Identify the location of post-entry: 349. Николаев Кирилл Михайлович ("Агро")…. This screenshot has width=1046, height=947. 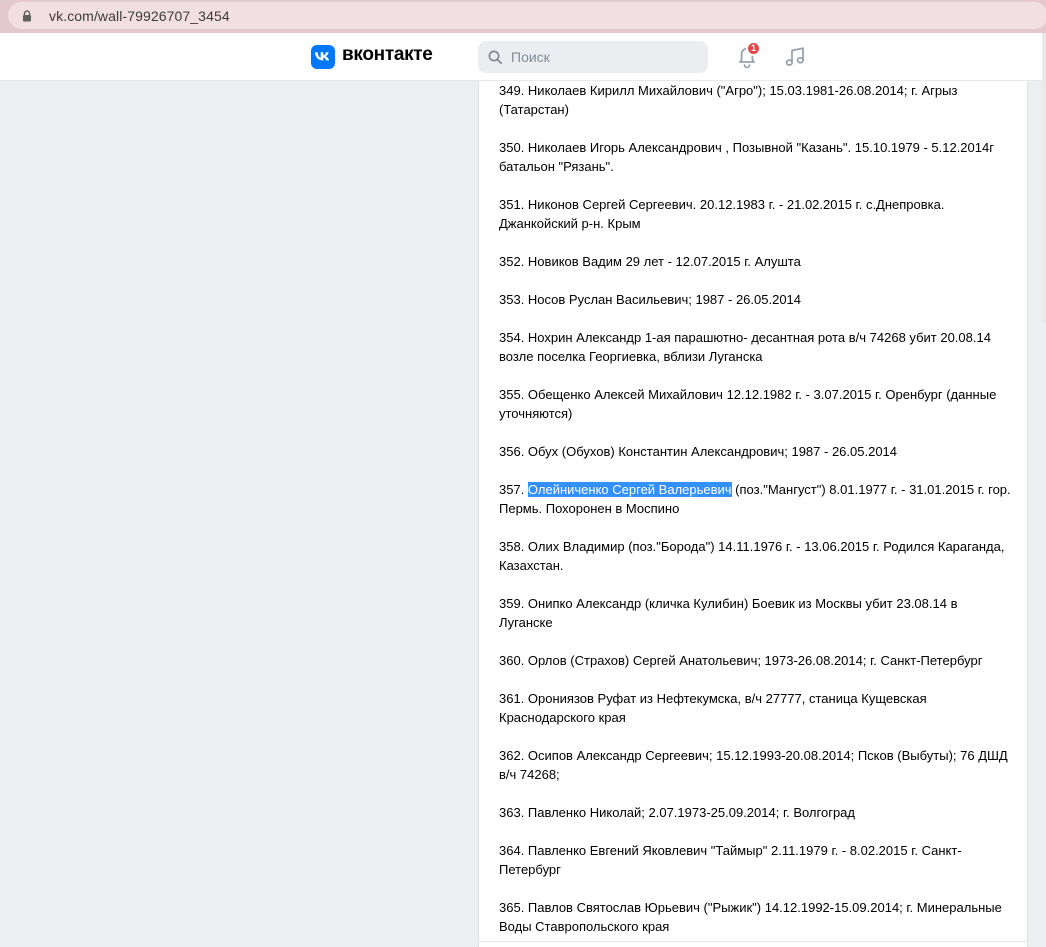
(728, 100).